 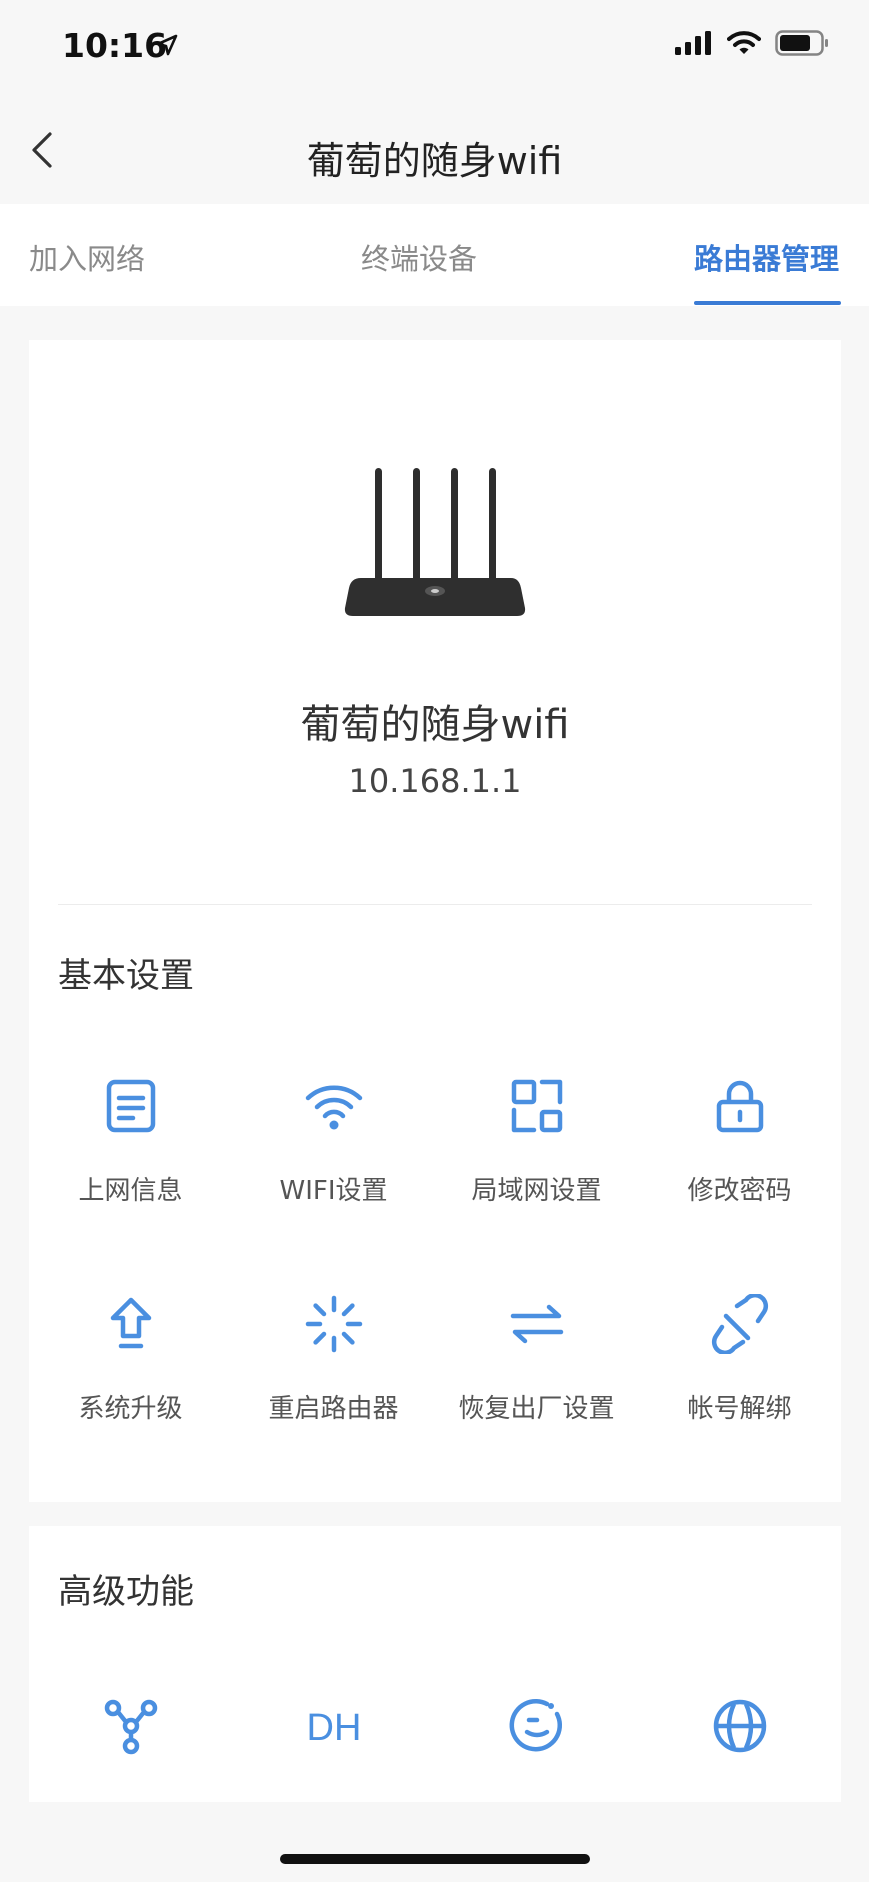 I want to click on tab-bar: 加入网络 终端设备 路由器管理, so click(x=434, y=255).